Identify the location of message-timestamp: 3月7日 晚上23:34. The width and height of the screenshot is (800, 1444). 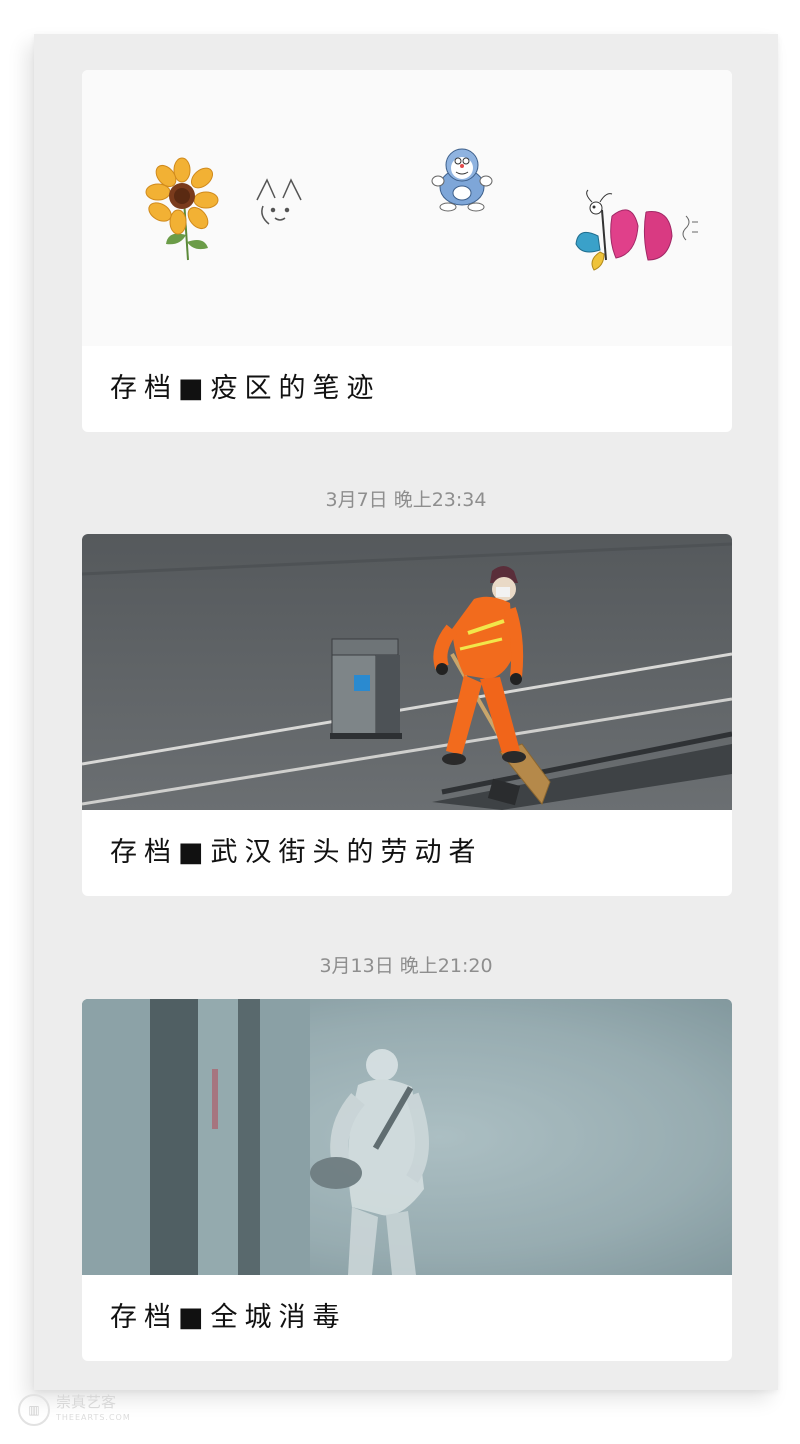
(406, 500).